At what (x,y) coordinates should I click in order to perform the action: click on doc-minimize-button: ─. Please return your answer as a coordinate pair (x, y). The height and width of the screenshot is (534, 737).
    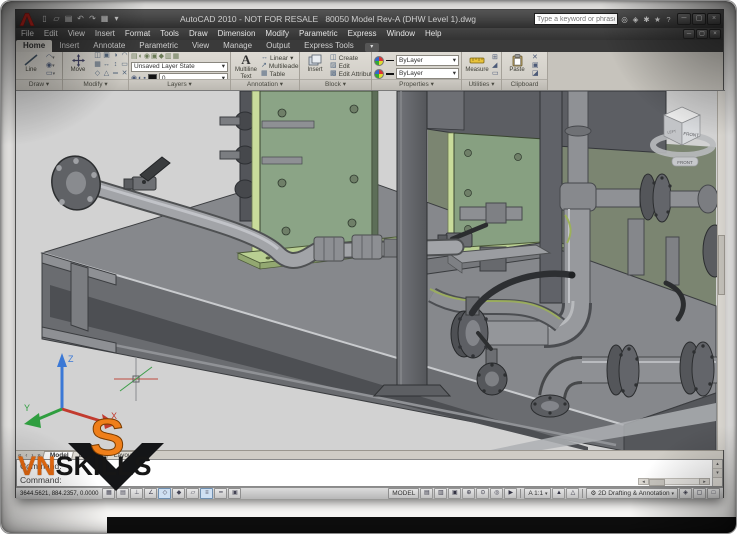
    Looking at the image, I should click on (689, 34).